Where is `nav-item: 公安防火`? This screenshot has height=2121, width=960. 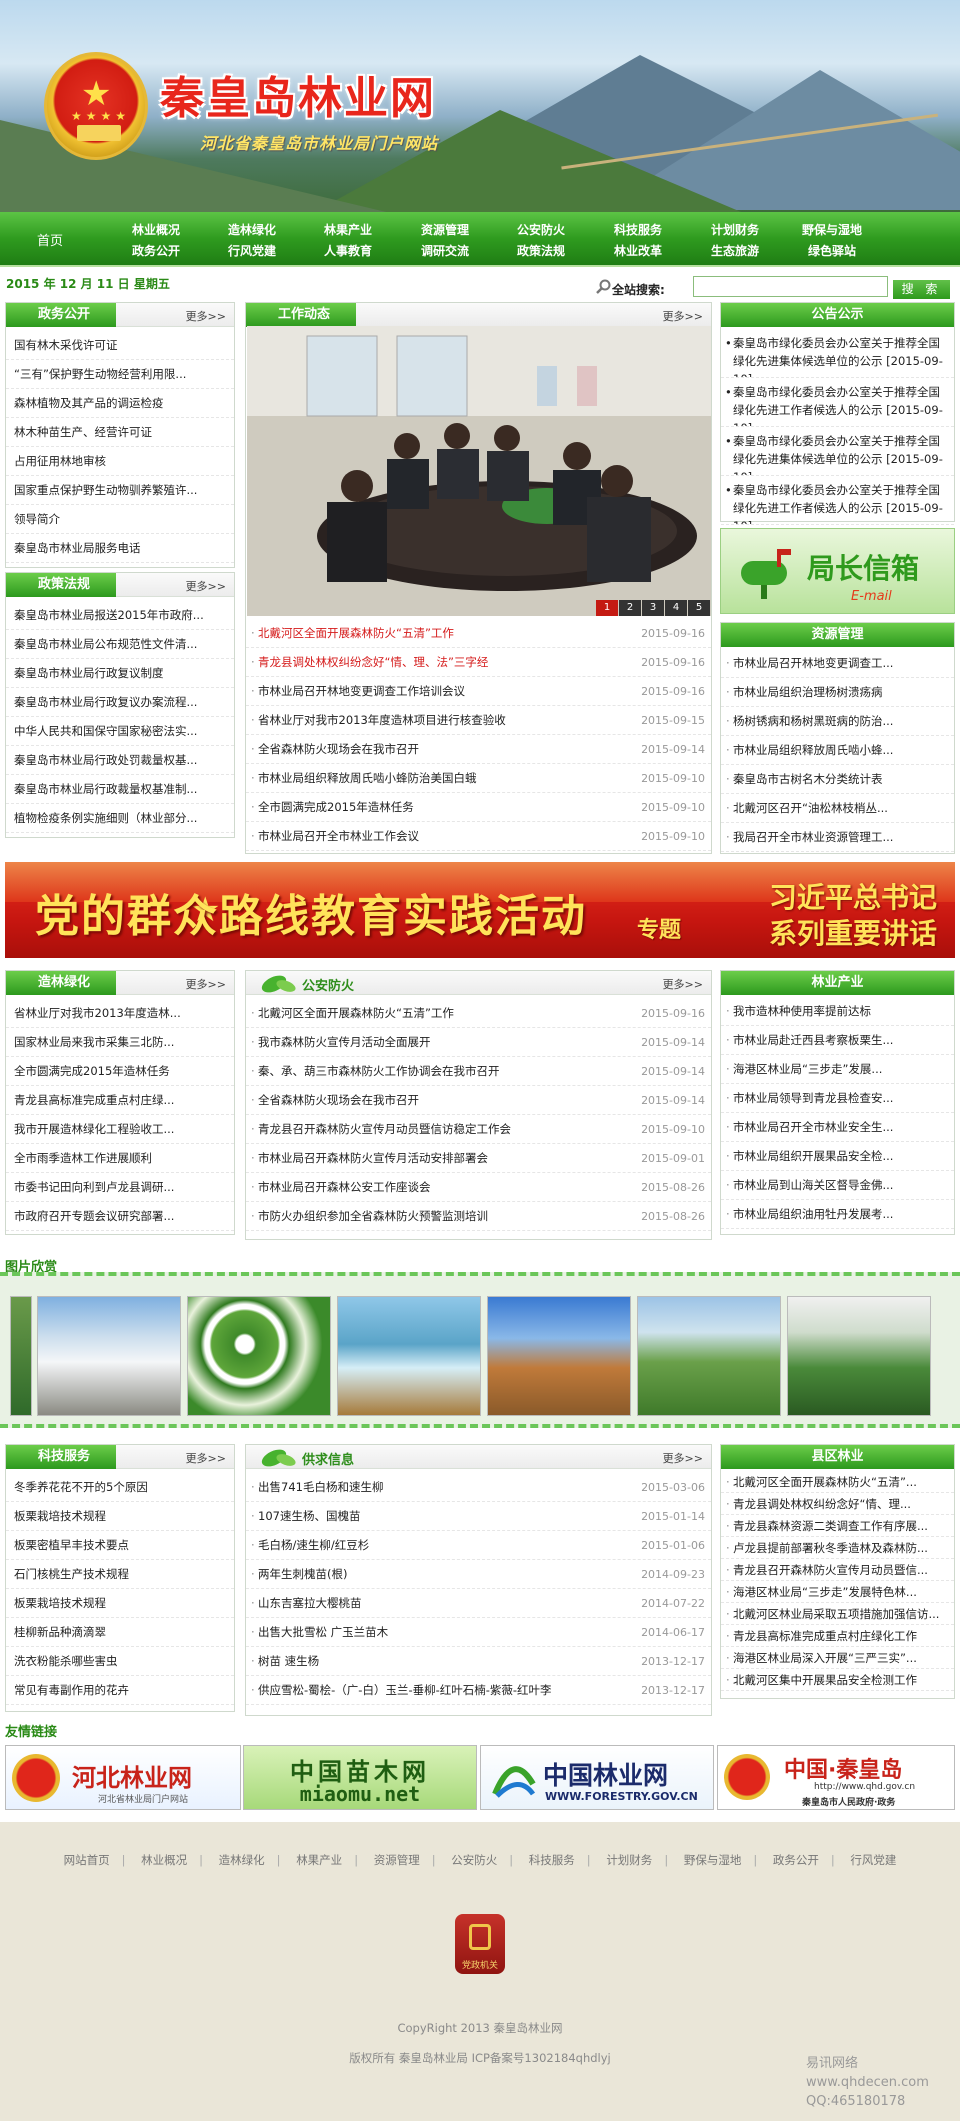 nav-item: 公安防火 is located at coordinates (541, 230).